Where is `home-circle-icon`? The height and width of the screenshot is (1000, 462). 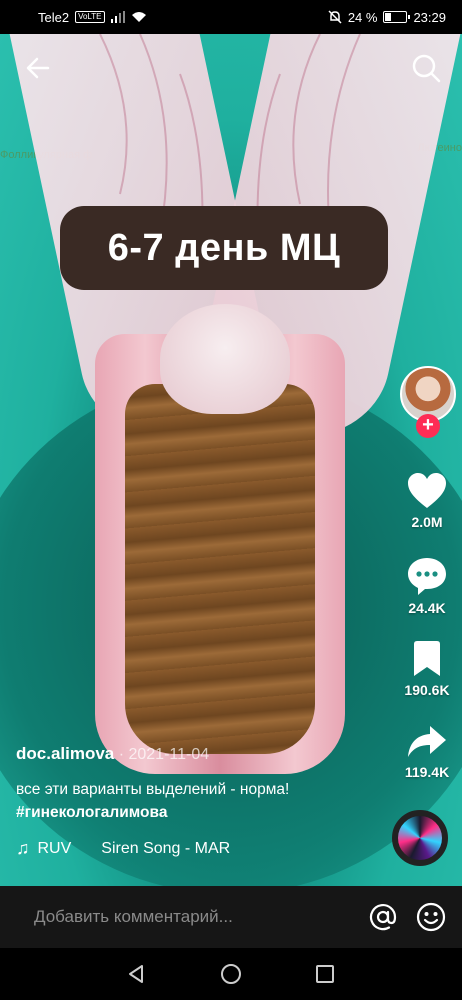 home-circle-icon is located at coordinates (231, 974).